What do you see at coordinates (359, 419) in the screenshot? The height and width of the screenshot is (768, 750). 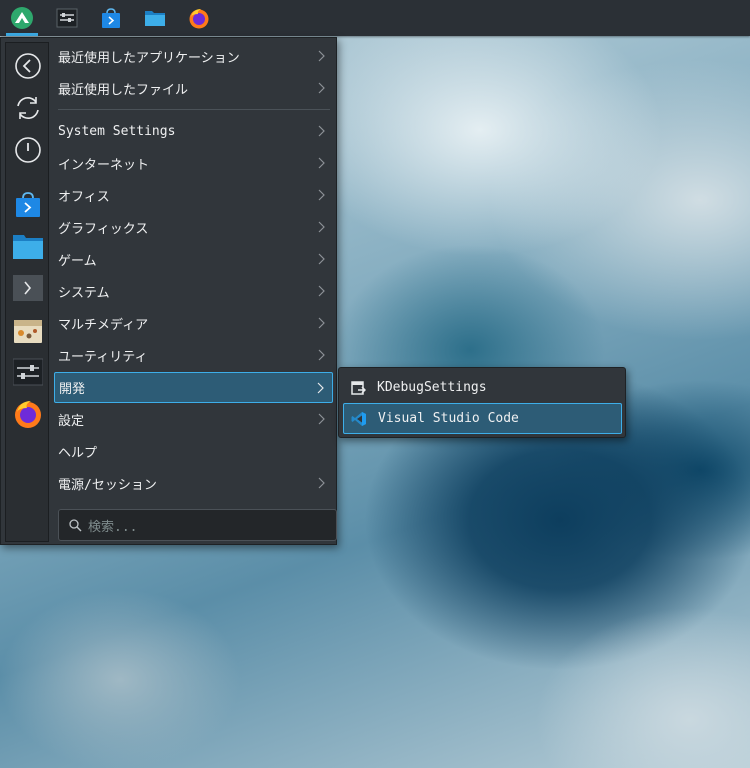 I see `vscode-icon` at bounding box center [359, 419].